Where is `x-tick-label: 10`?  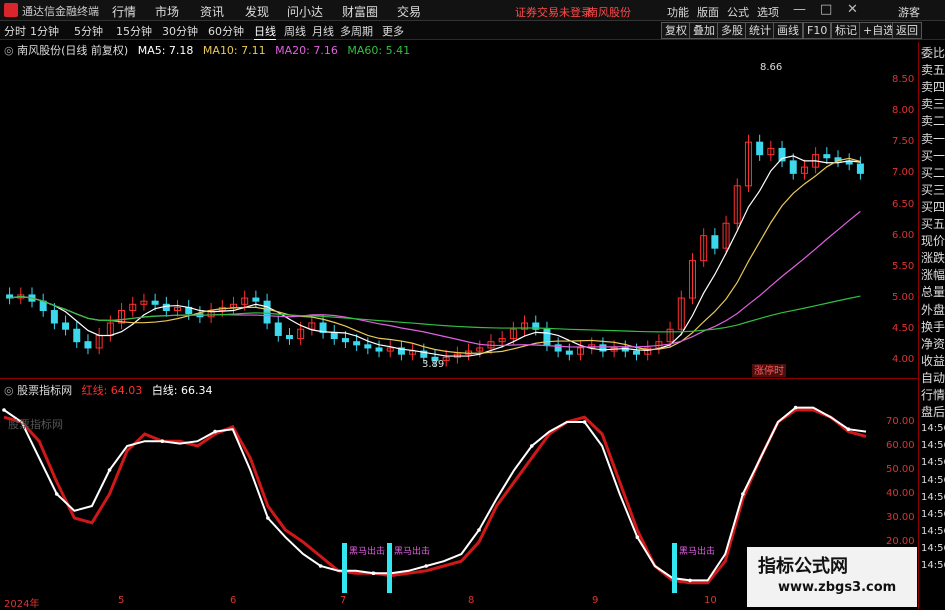
x-tick-label: 10 is located at coordinates (710, 600).